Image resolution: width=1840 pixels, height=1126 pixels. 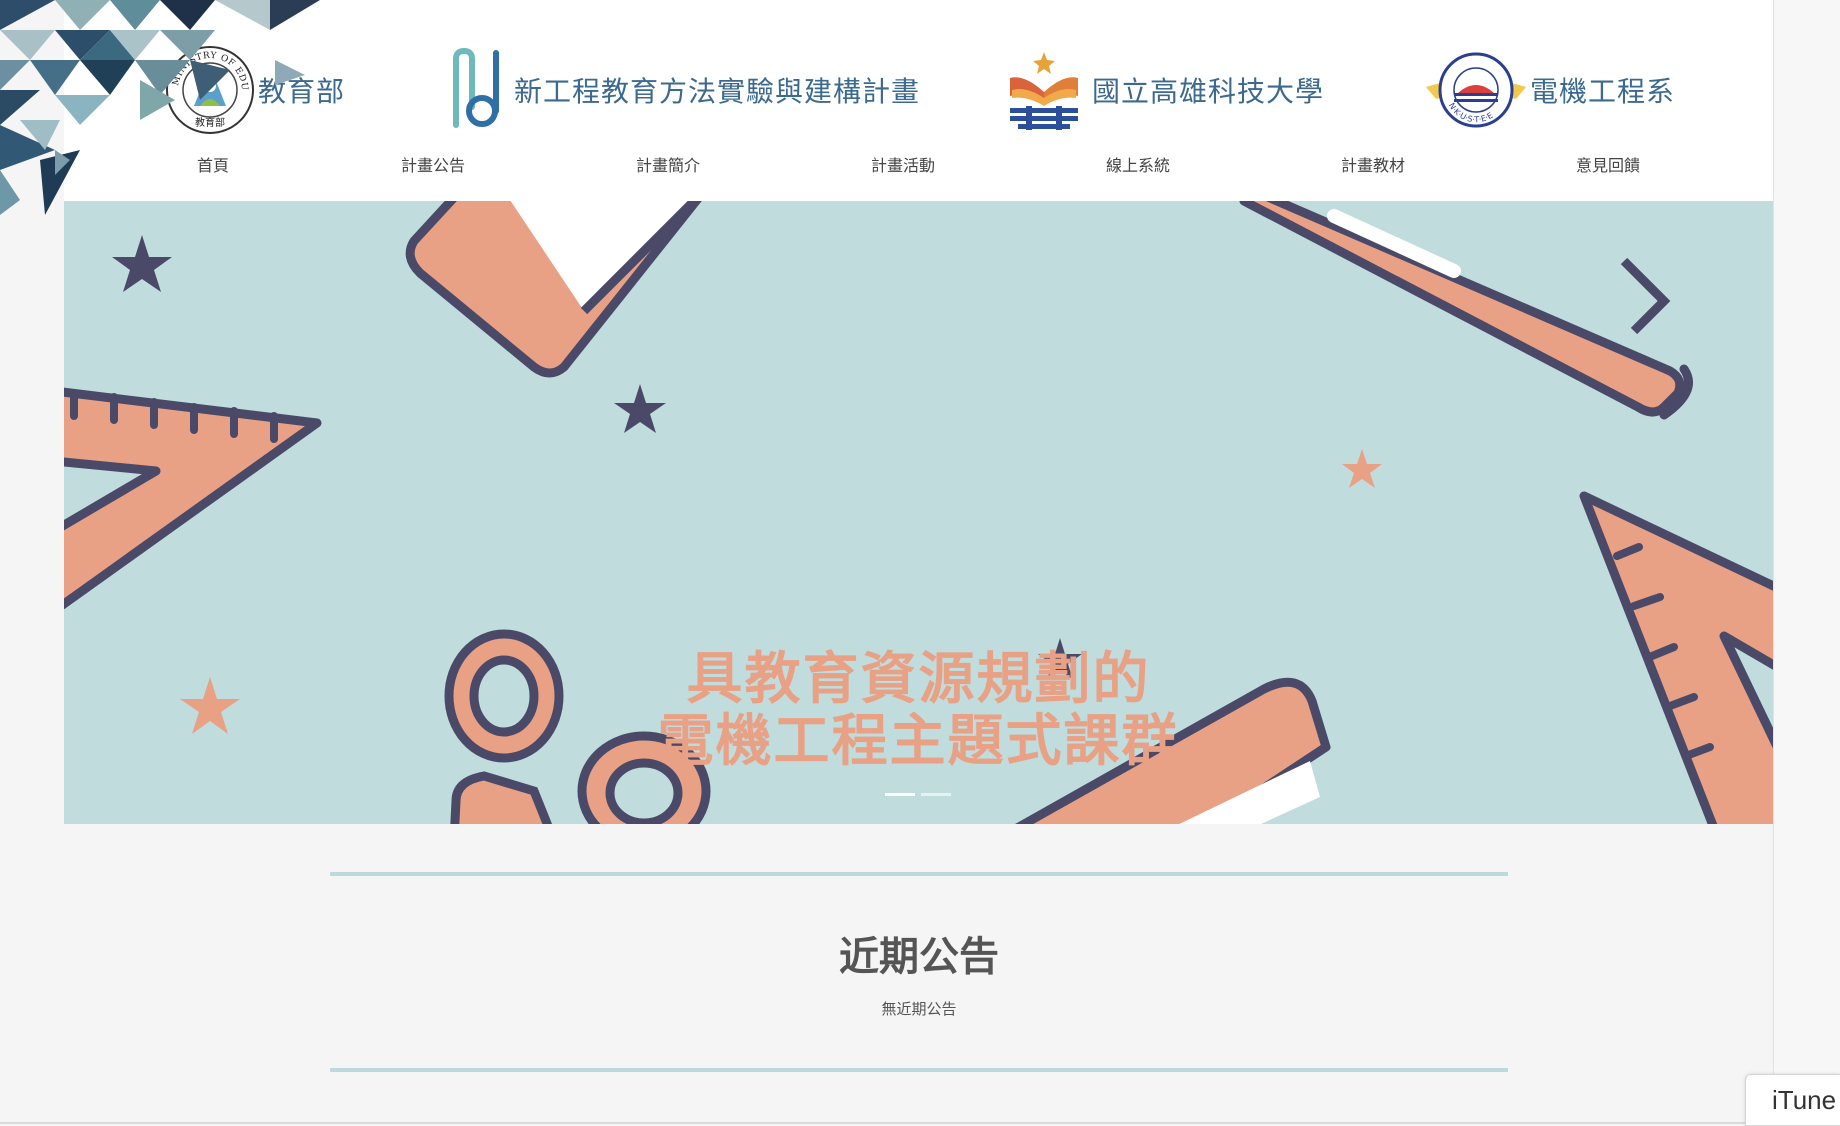 I want to click on nav-item-introduction: 計畫簡介, so click(x=668, y=166).